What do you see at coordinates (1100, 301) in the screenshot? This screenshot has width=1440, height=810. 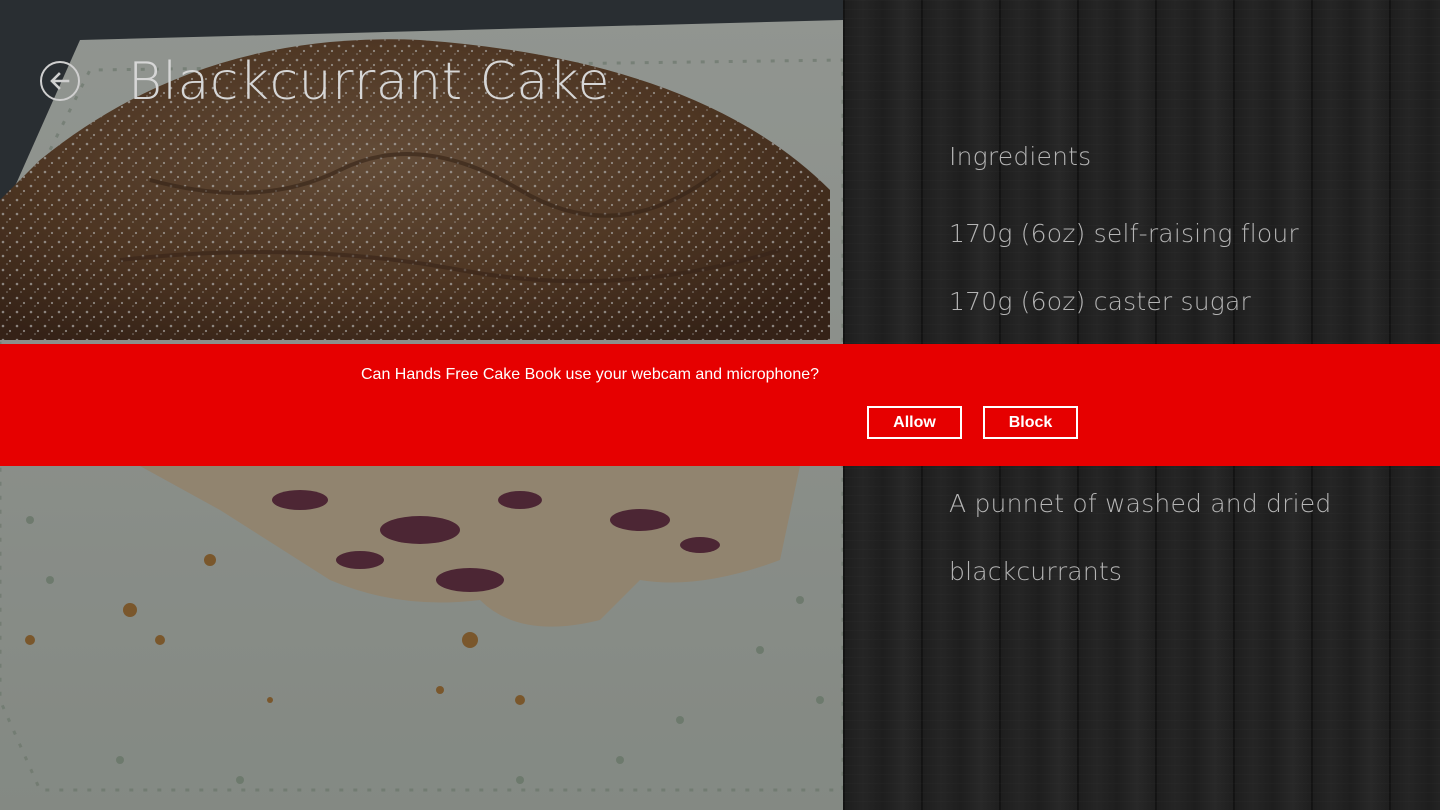 I see `ingredient-item: 170g (6oz) caster sugar` at bounding box center [1100, 301].